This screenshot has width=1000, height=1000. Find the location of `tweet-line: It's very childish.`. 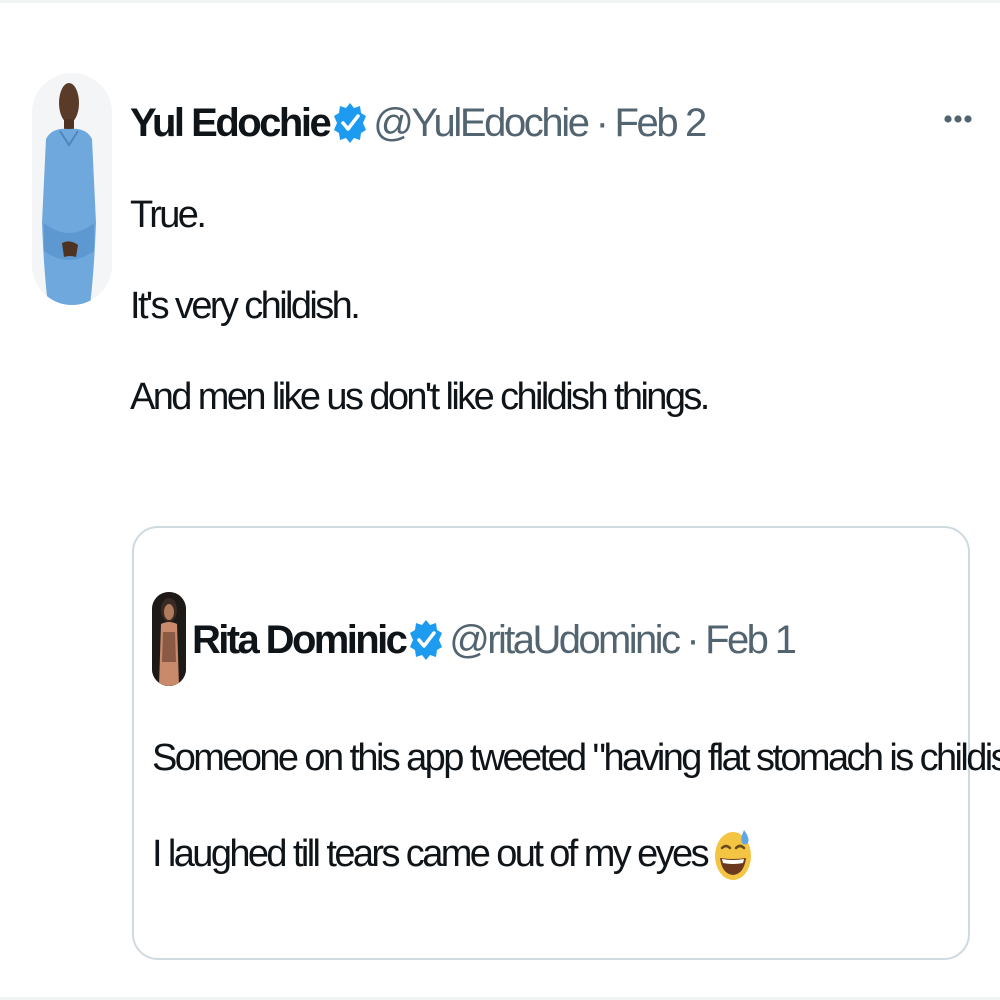

tweet-line: It's very childish. is located at coordinates (245, 306).